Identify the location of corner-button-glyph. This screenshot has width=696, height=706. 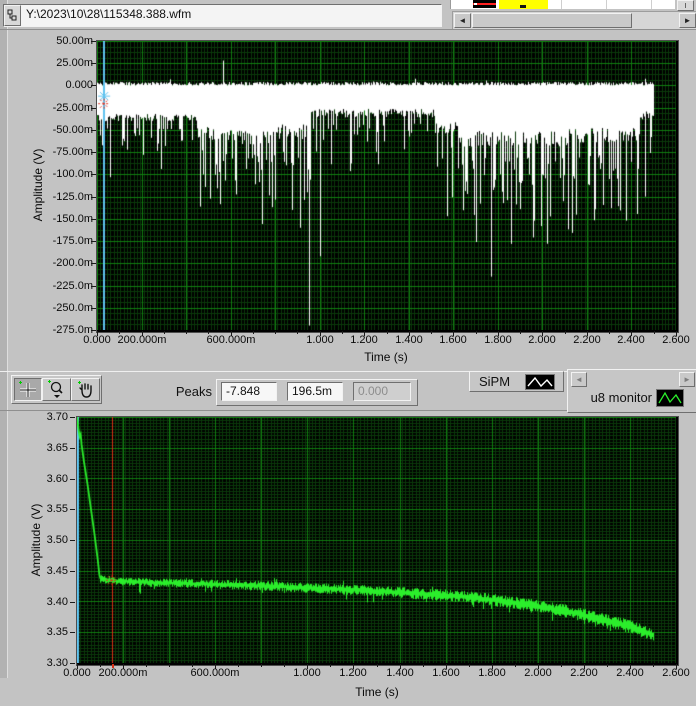
(685, 5).